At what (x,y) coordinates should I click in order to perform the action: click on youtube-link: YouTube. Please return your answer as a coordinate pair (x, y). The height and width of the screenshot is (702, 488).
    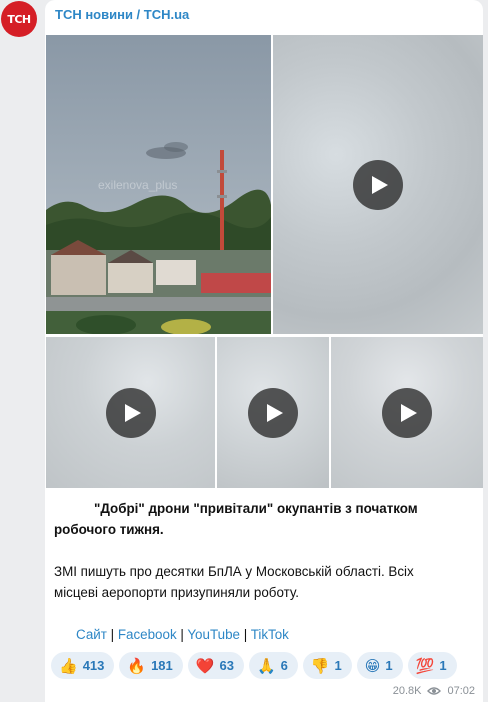
    Looking at the image, I should click on (213, 634).